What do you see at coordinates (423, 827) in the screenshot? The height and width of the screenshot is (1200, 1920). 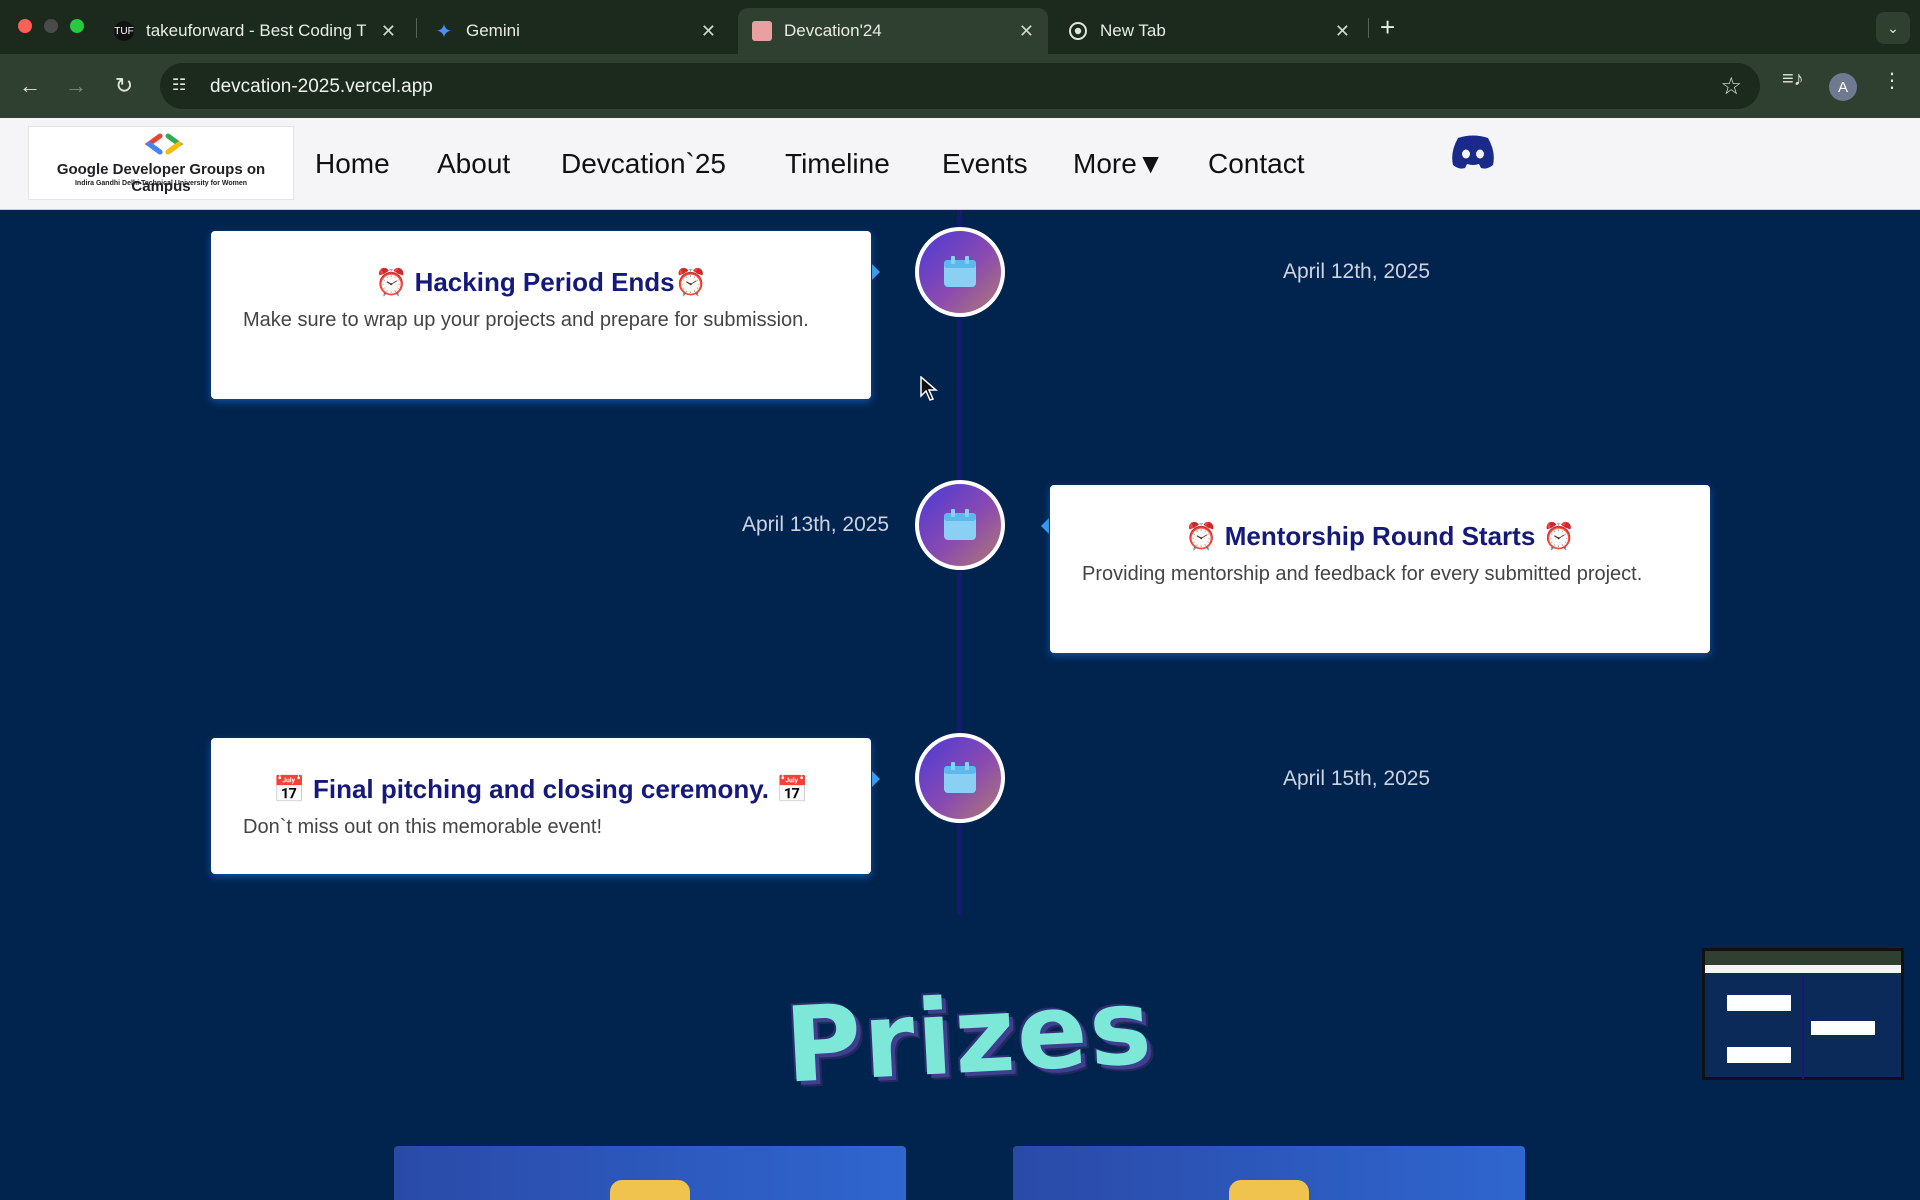 I see `card-description: Don`t miss out on this memorable event!` at bounding box center [423, 827].